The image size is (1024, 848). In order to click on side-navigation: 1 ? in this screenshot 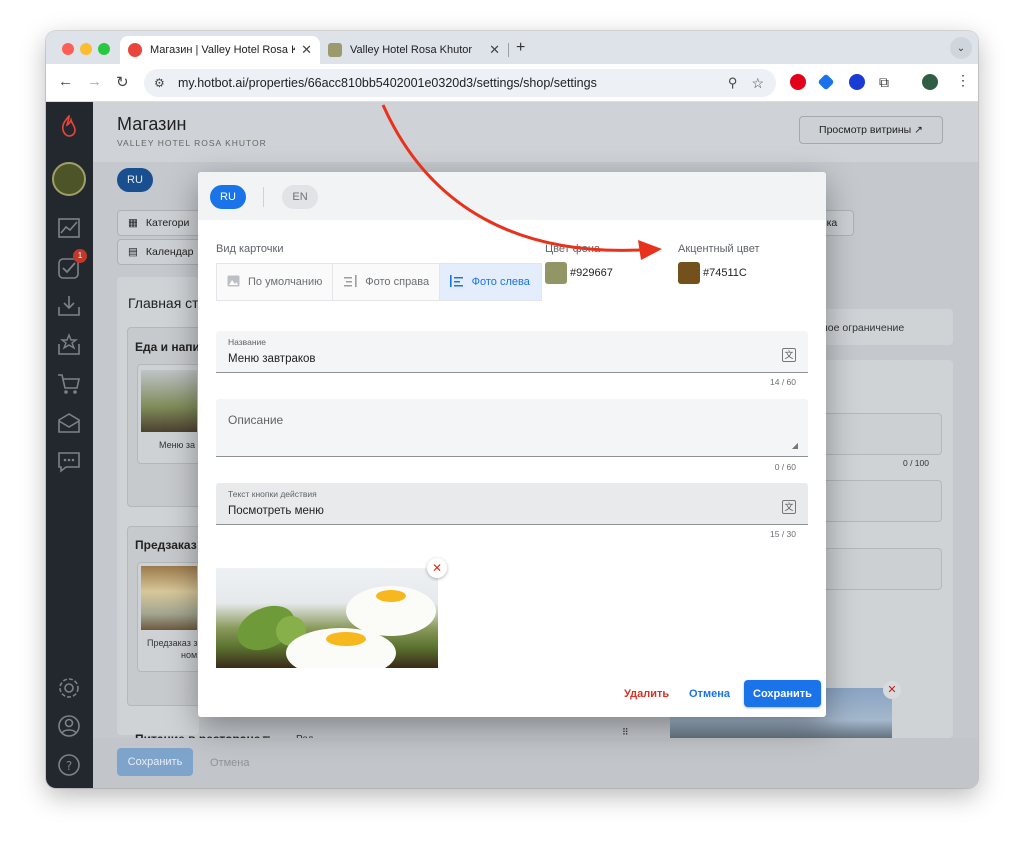, I will do `click(69, 445)`.